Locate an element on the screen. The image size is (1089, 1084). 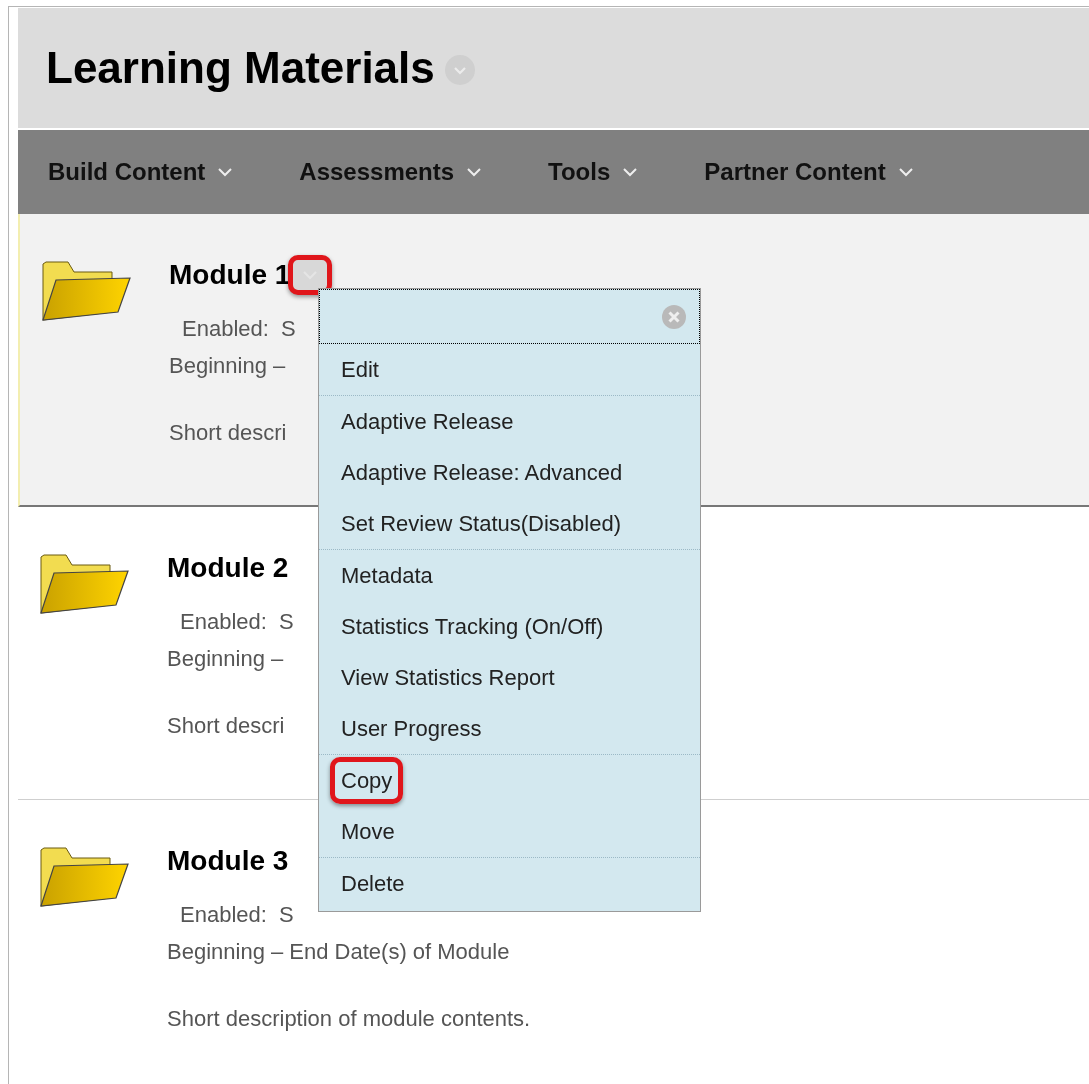
module-title: Module 1 is located at coordinates (230, 275).